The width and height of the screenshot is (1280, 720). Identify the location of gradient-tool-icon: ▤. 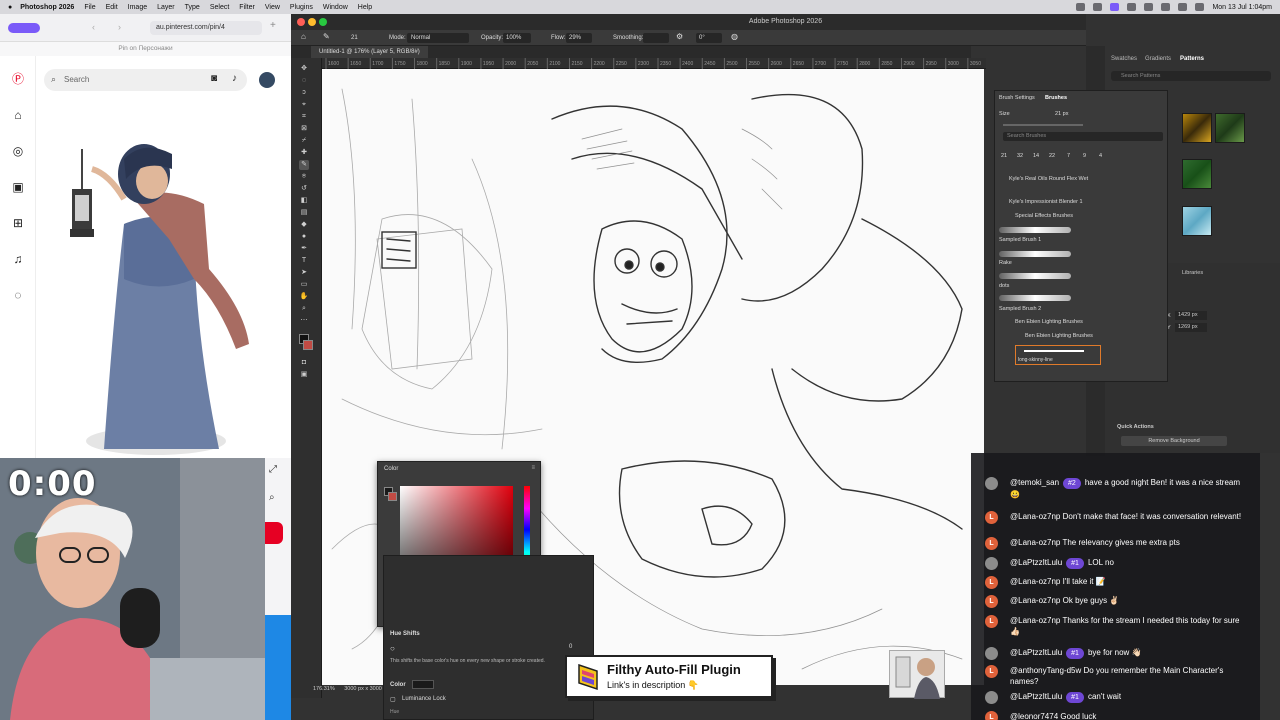
(304, 213).